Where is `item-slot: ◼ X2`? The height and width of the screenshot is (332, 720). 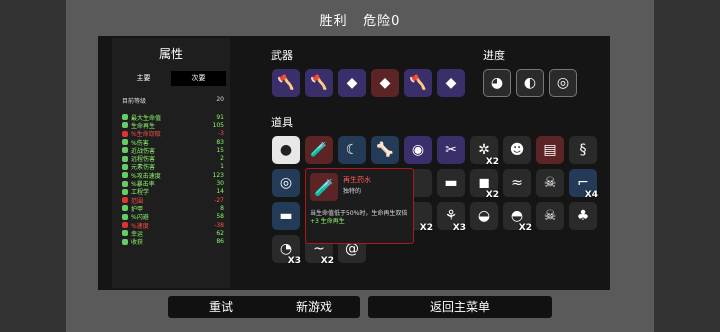 item-slot: ◼ X2 is located at coordinates (484, 184).